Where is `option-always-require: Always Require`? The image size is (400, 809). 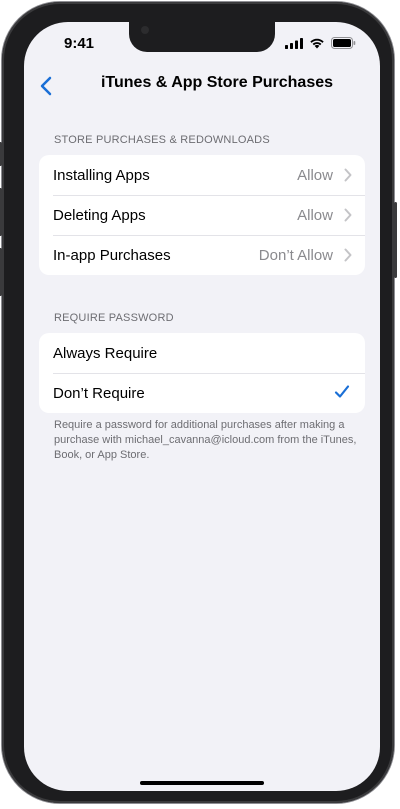
option-always-require: Always Require is located at coordinates (202, 353).